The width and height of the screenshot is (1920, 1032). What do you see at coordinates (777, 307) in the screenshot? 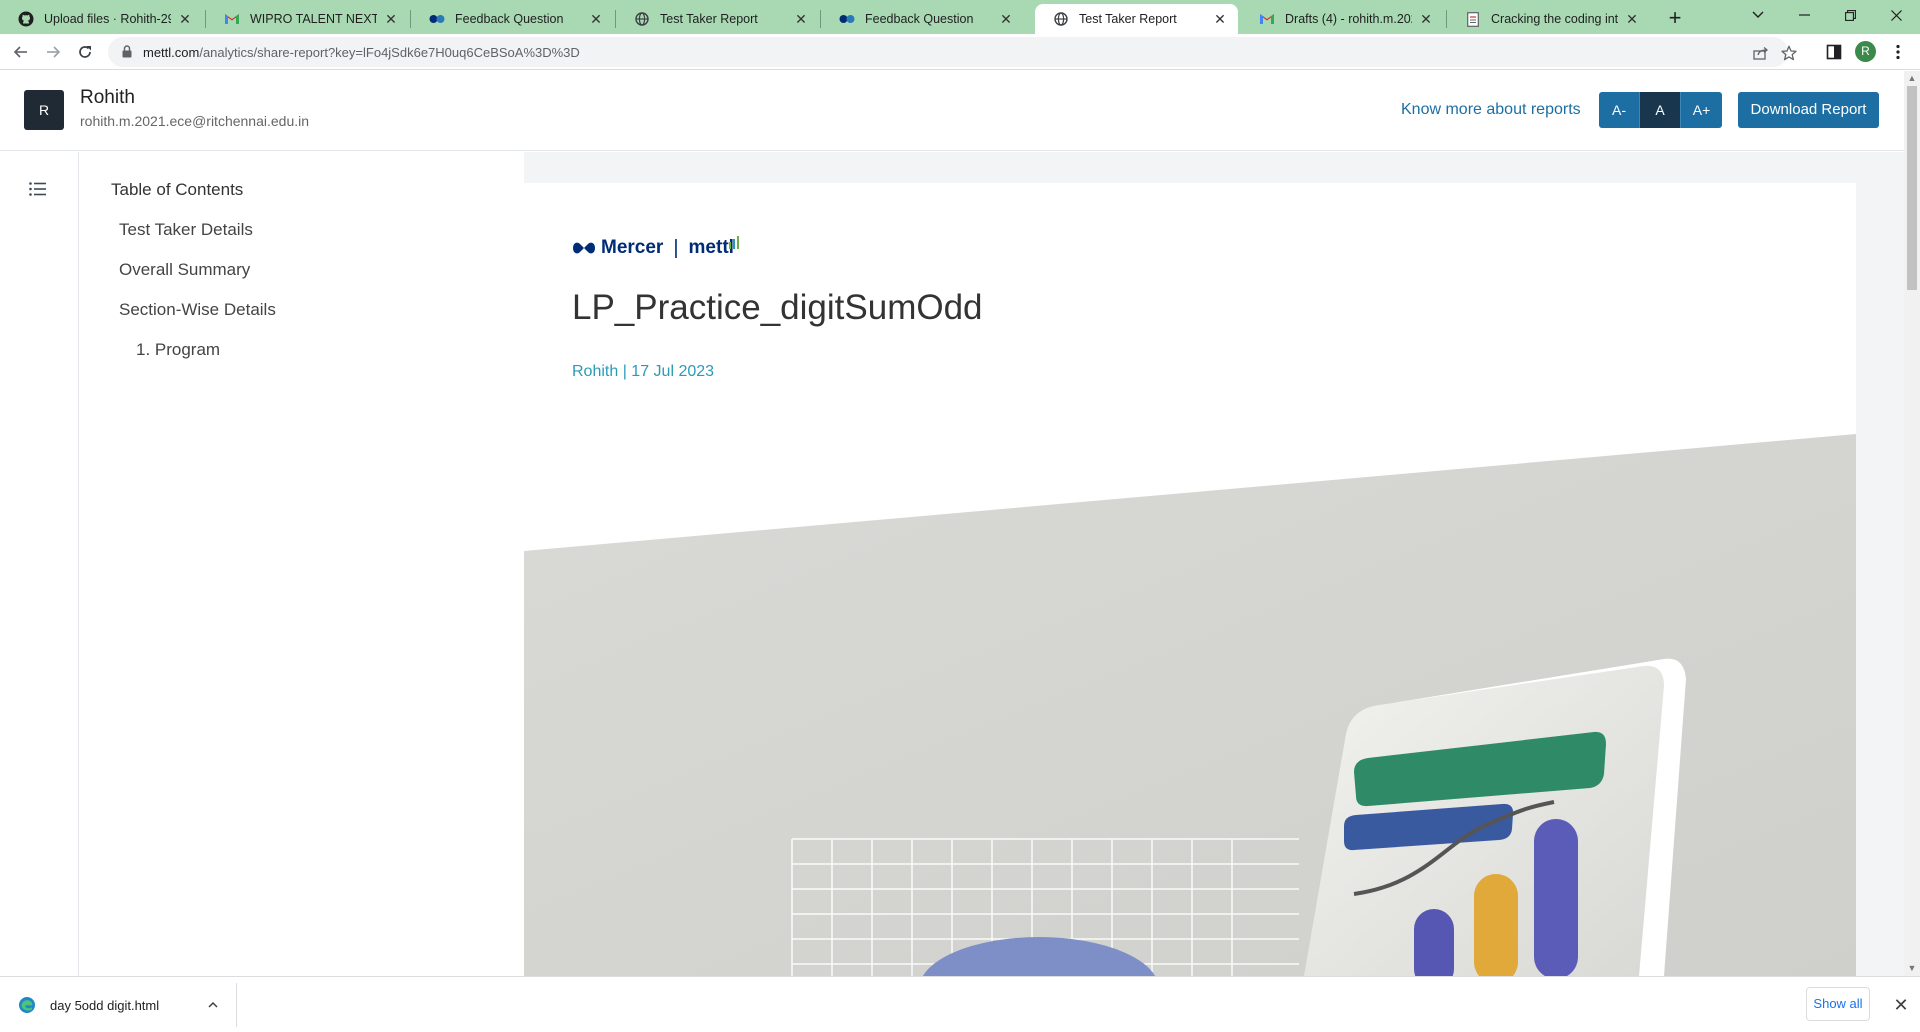
I see `report-title: LP_Practice_digitSumOdd` at bounding box center [777, 307].